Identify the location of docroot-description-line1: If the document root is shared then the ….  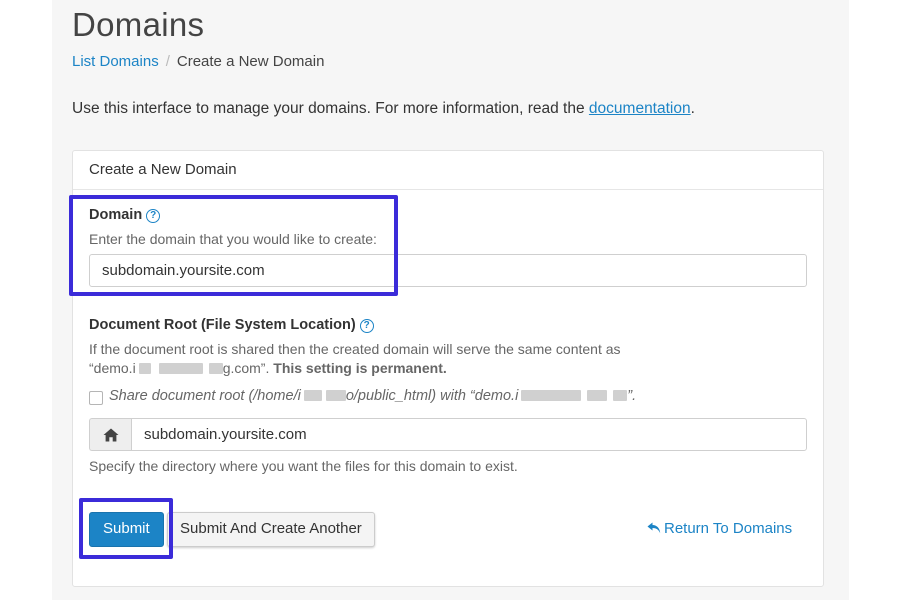
(355, 349).